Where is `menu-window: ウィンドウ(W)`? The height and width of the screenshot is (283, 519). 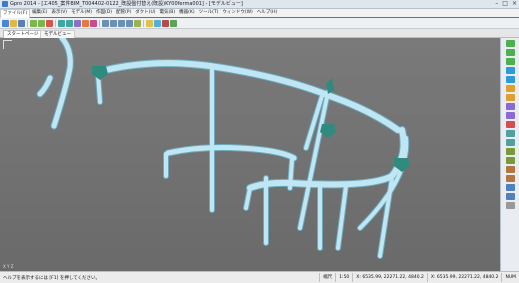
menu-window: ウィンドウ(W) is located at coordinates (237, 13).